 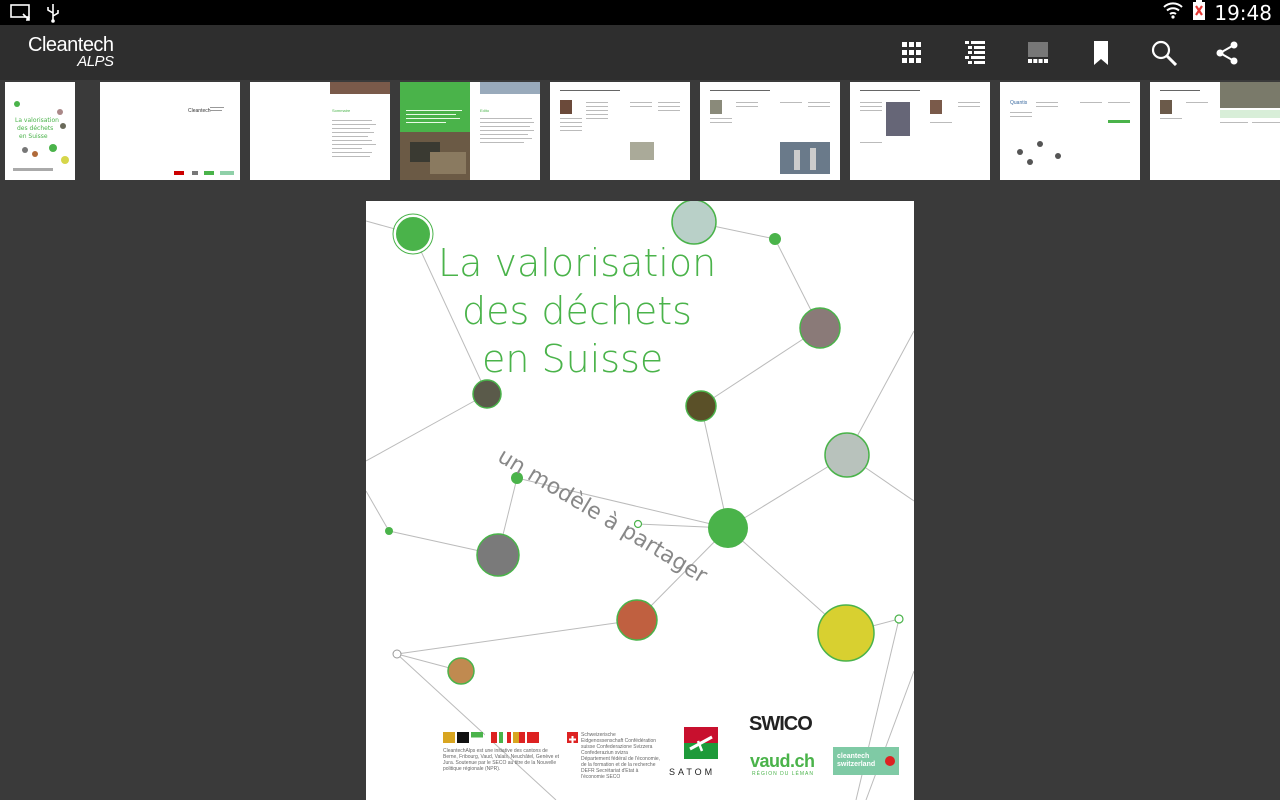 I want to click on satom-logo-icon, so click(x=701, y=743).